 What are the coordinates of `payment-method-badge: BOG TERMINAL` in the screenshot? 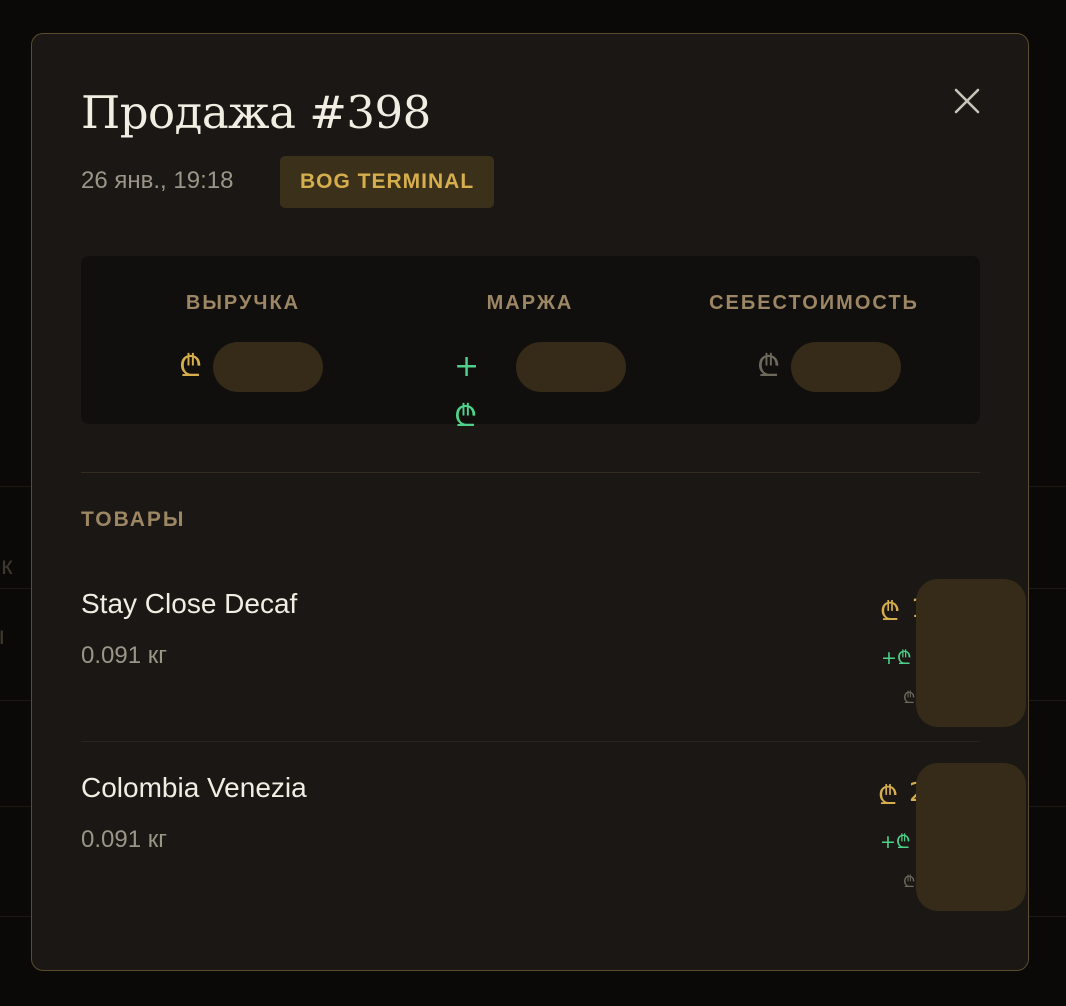 It's located at (387, 182).